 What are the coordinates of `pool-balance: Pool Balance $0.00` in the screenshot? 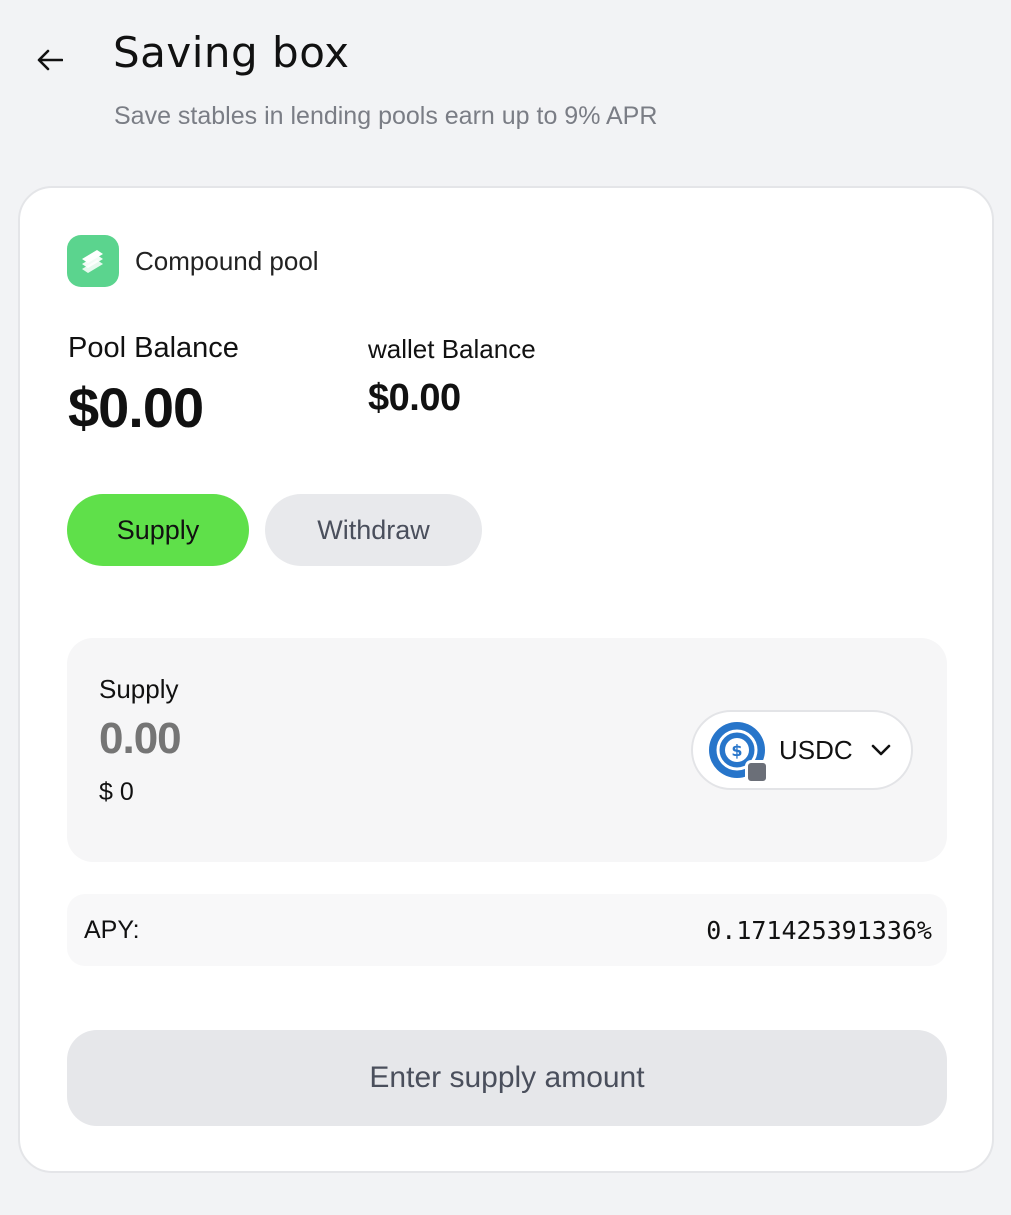 It's located at (153, 386).